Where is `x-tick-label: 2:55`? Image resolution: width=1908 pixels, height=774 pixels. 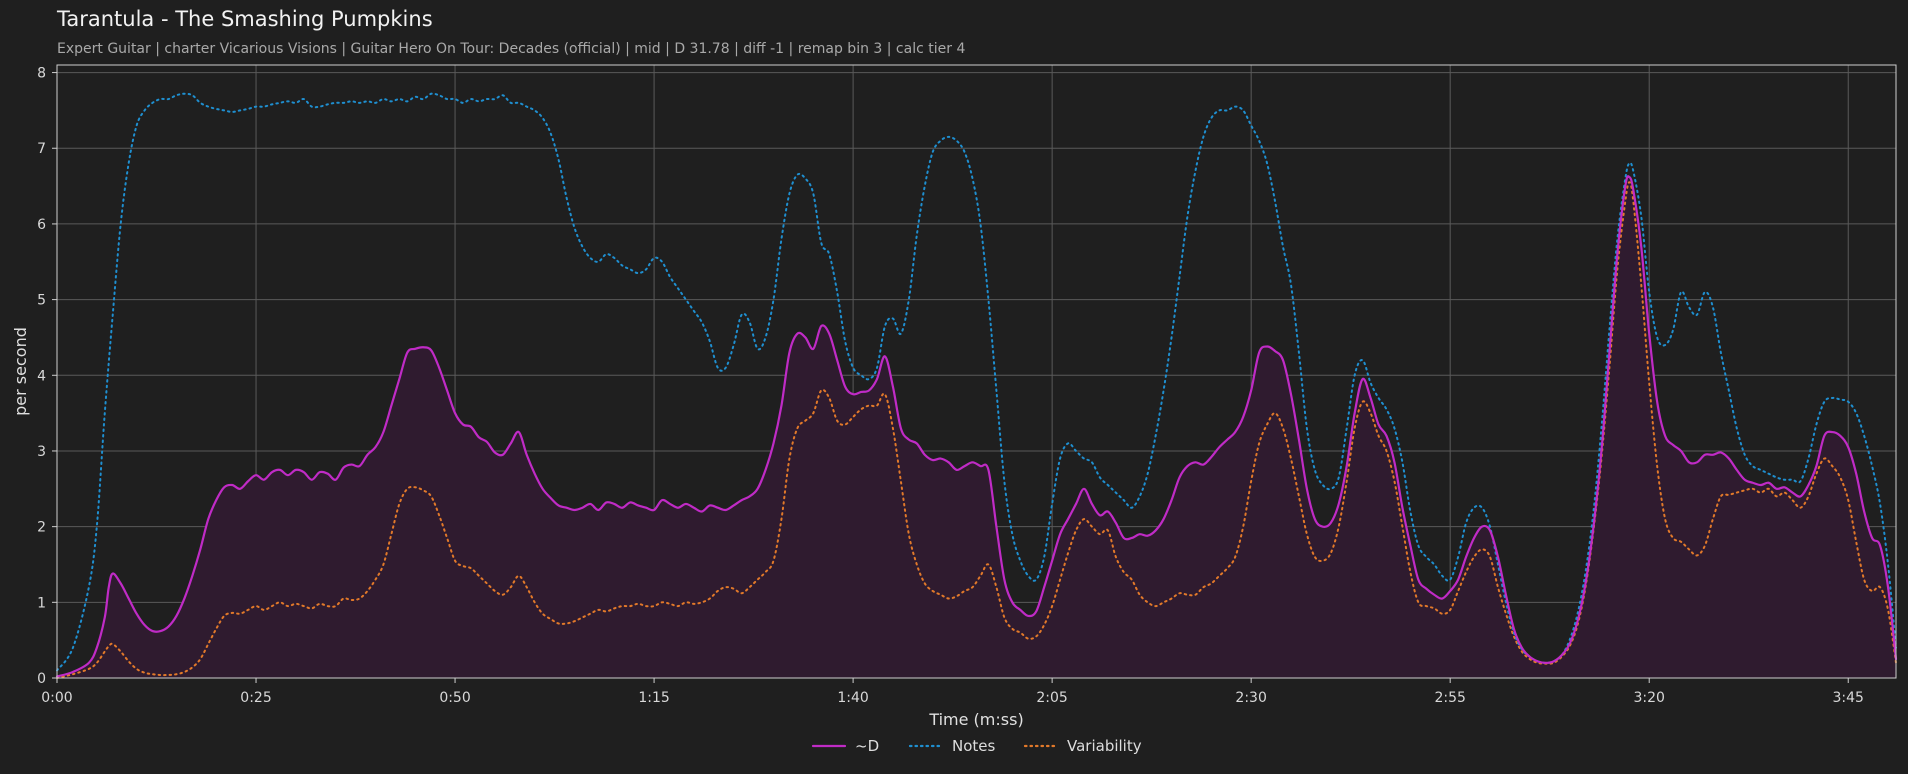
x-tick-label: 2:55 is located at coordinates (1449, 698).